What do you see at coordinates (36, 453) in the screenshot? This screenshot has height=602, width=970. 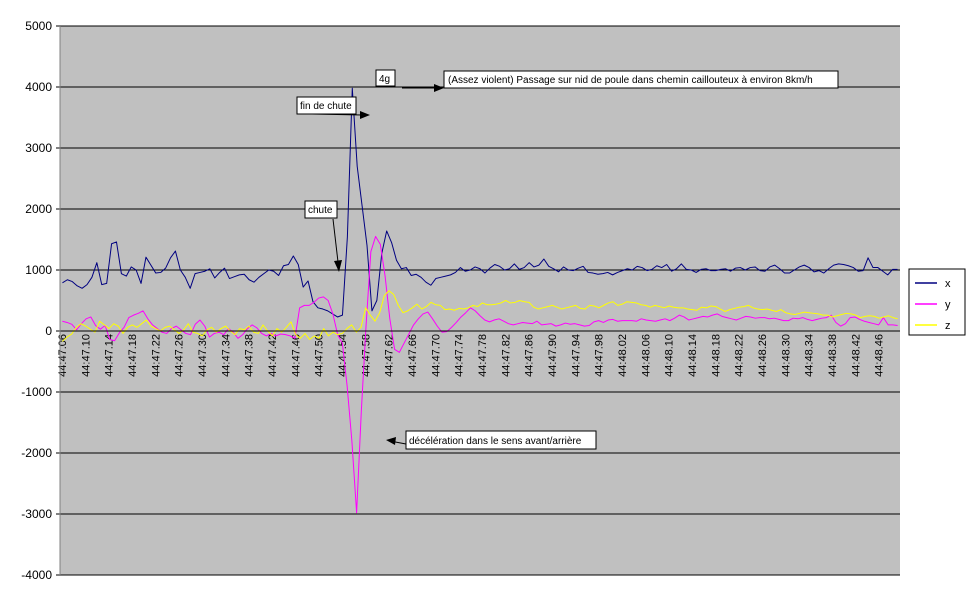 I see `y-tick-label: -2000` at bounding box center [36, 453].